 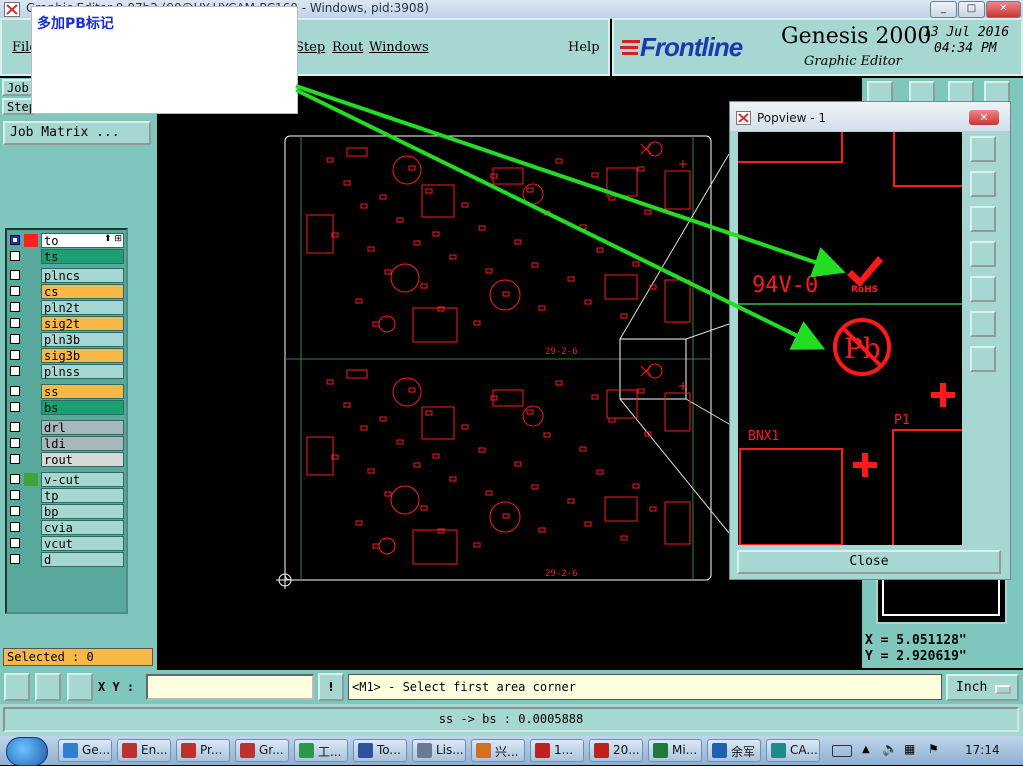 I want to click on layer-name: ss, so click(x=82, y=391).